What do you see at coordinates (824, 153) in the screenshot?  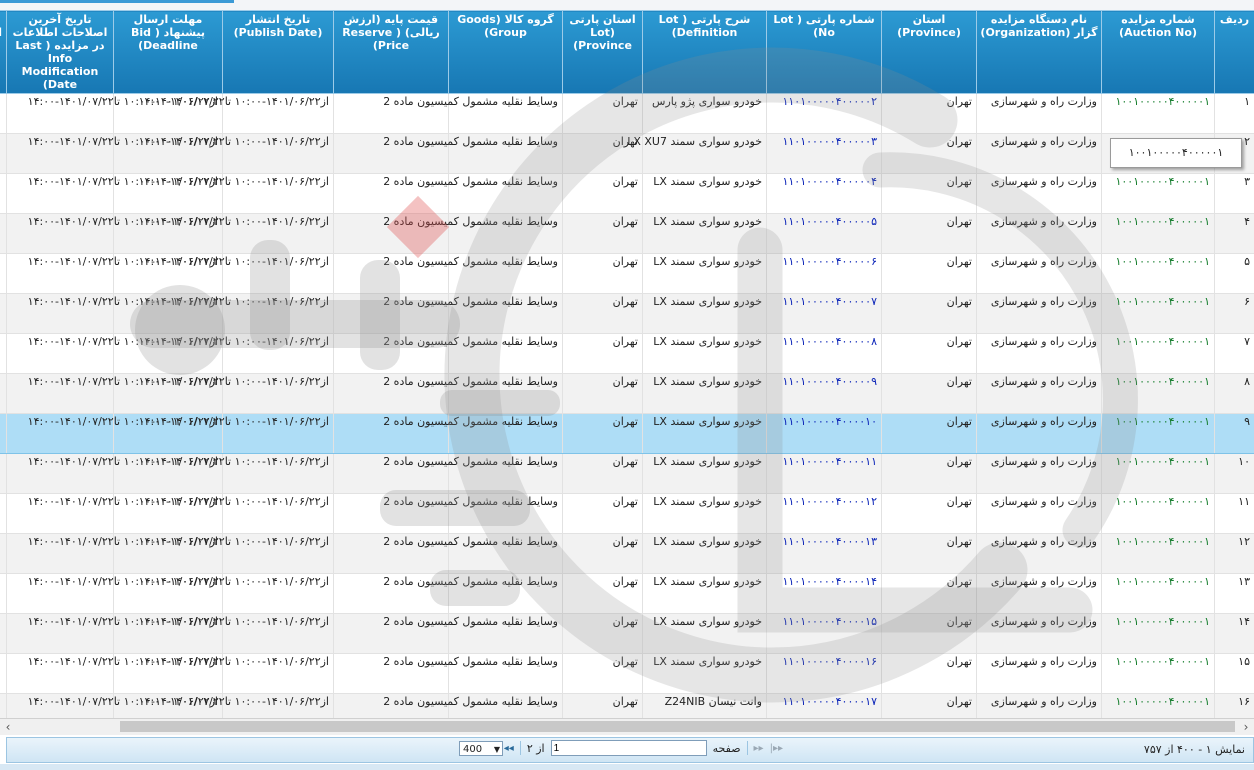 I see `cell-lot-no: ۱۱۰۱۰۰۰۰۰۴۰۰۰۰۰۳` at bounding box center [824, 153].